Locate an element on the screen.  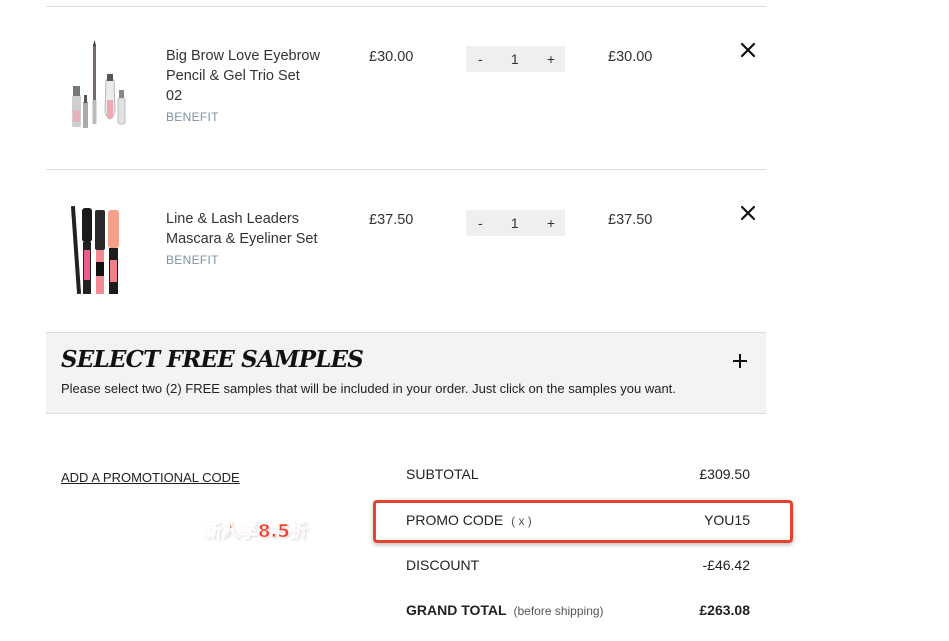
line-total: £30.00 is located at coordinates (630, 57).